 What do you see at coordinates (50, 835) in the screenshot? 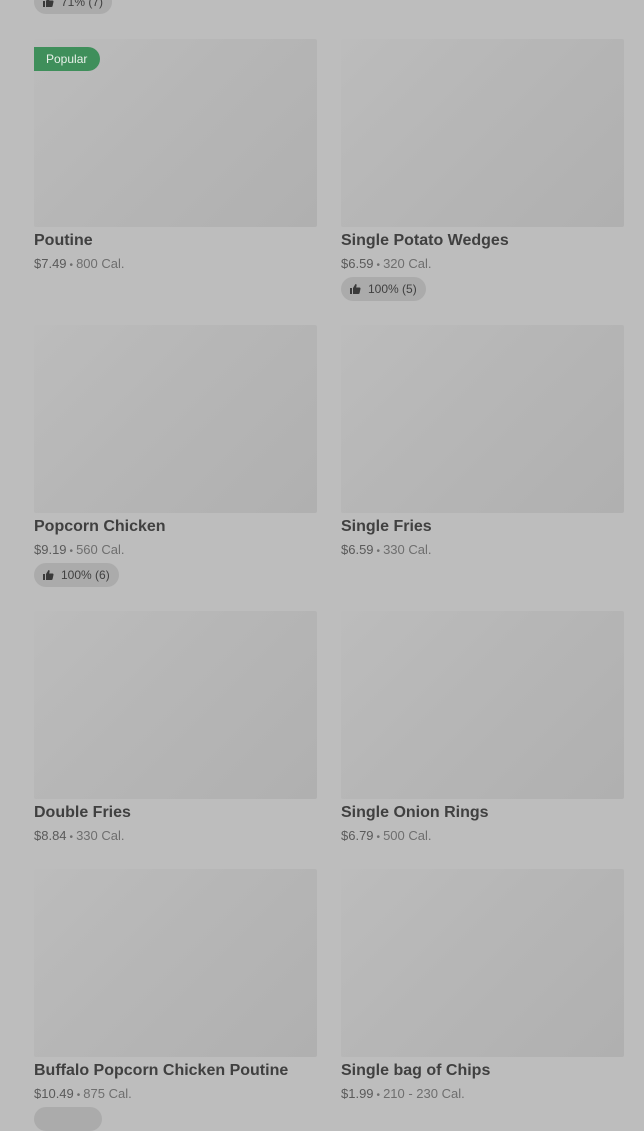
I see `item-price: $8.84` at bounding box center [50, 835].